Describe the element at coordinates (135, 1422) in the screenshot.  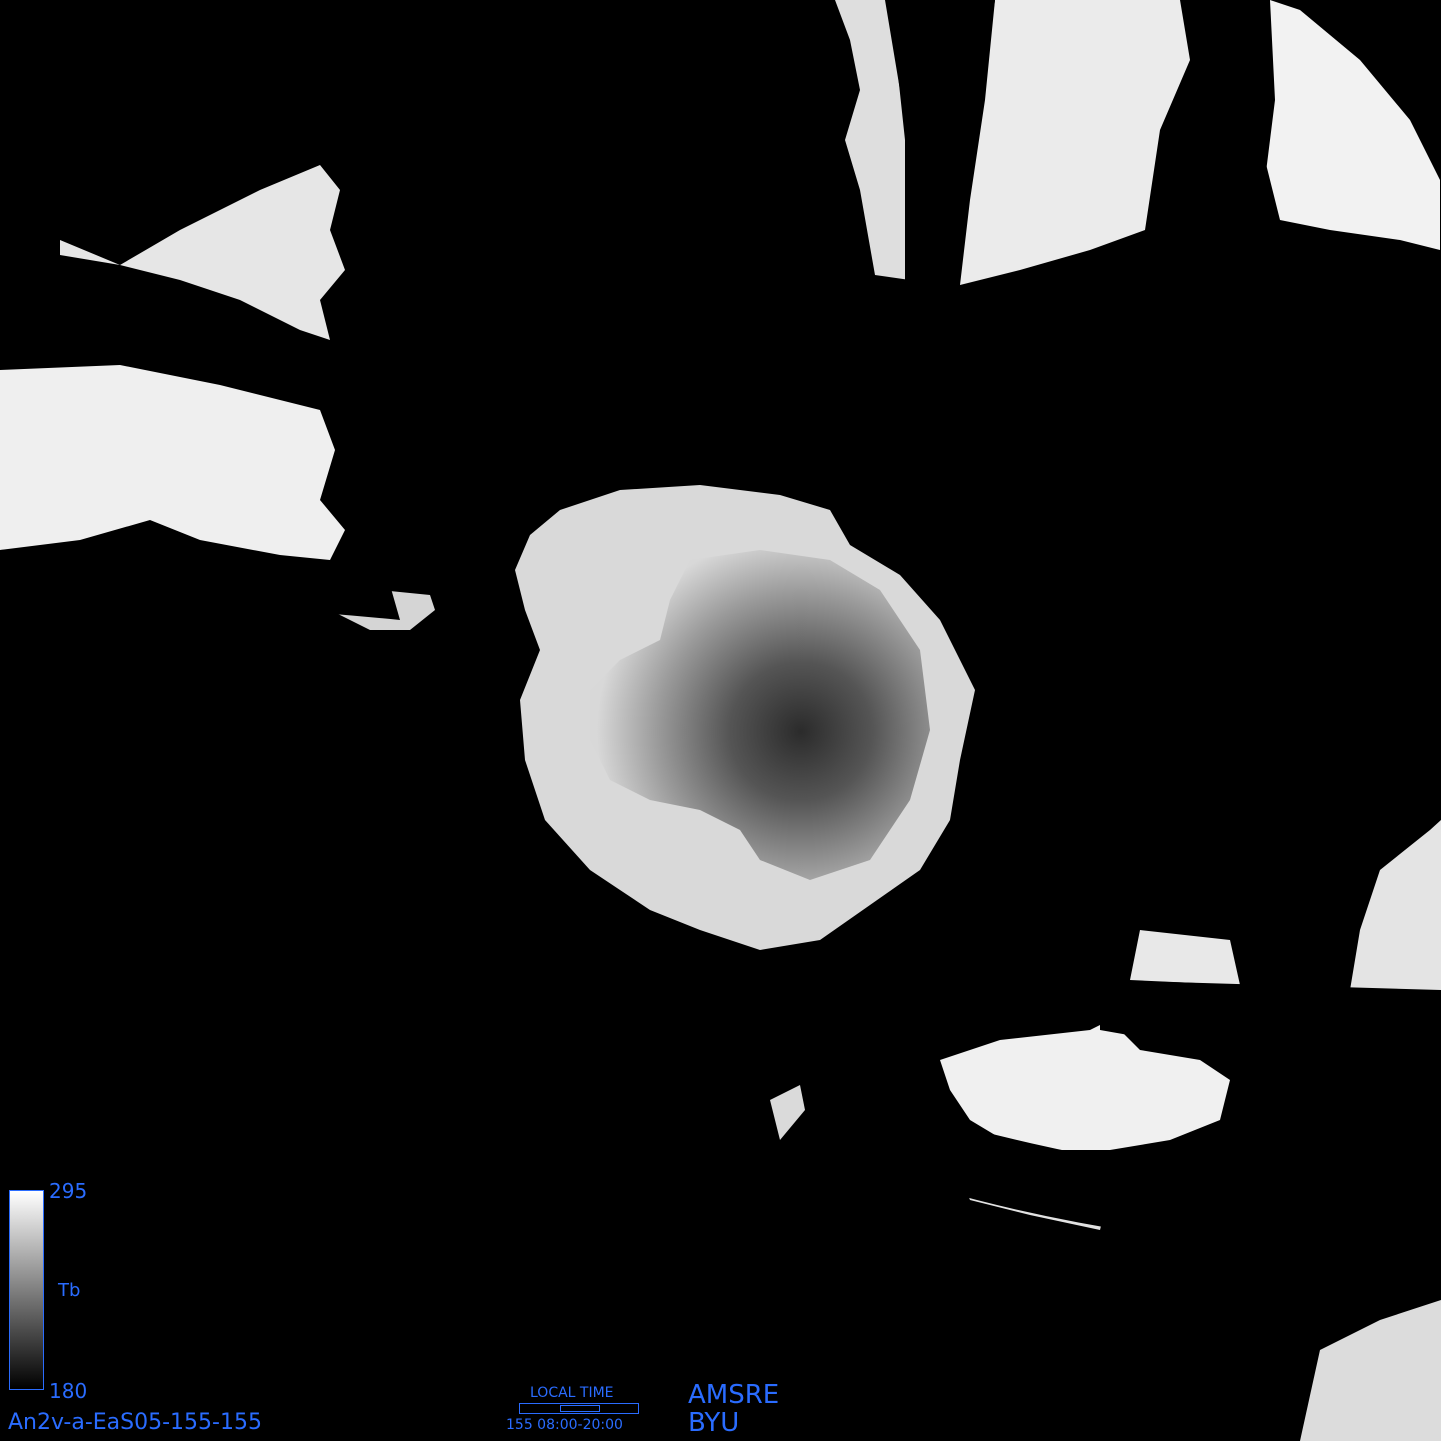
I see `image-id-label: An2v-a-EaS05-155-155` at that location.